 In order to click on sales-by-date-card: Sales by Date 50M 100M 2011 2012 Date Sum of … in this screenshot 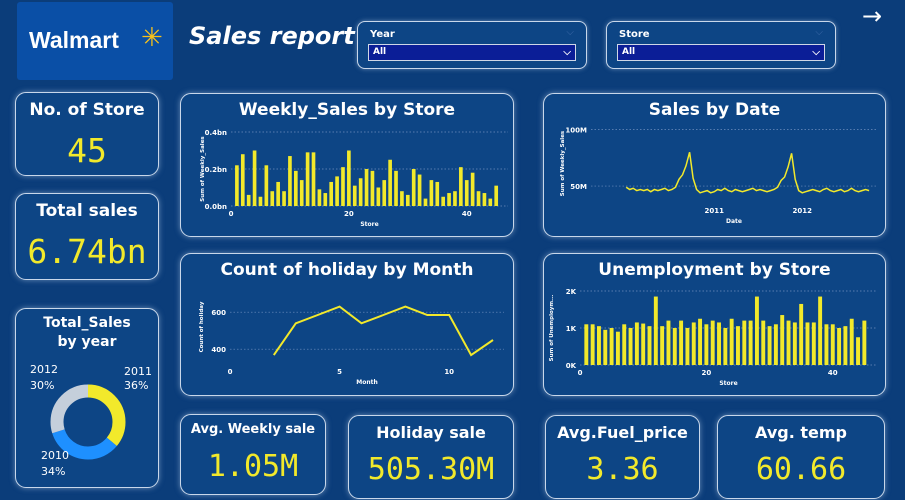, I will do `click(714, 165)`.